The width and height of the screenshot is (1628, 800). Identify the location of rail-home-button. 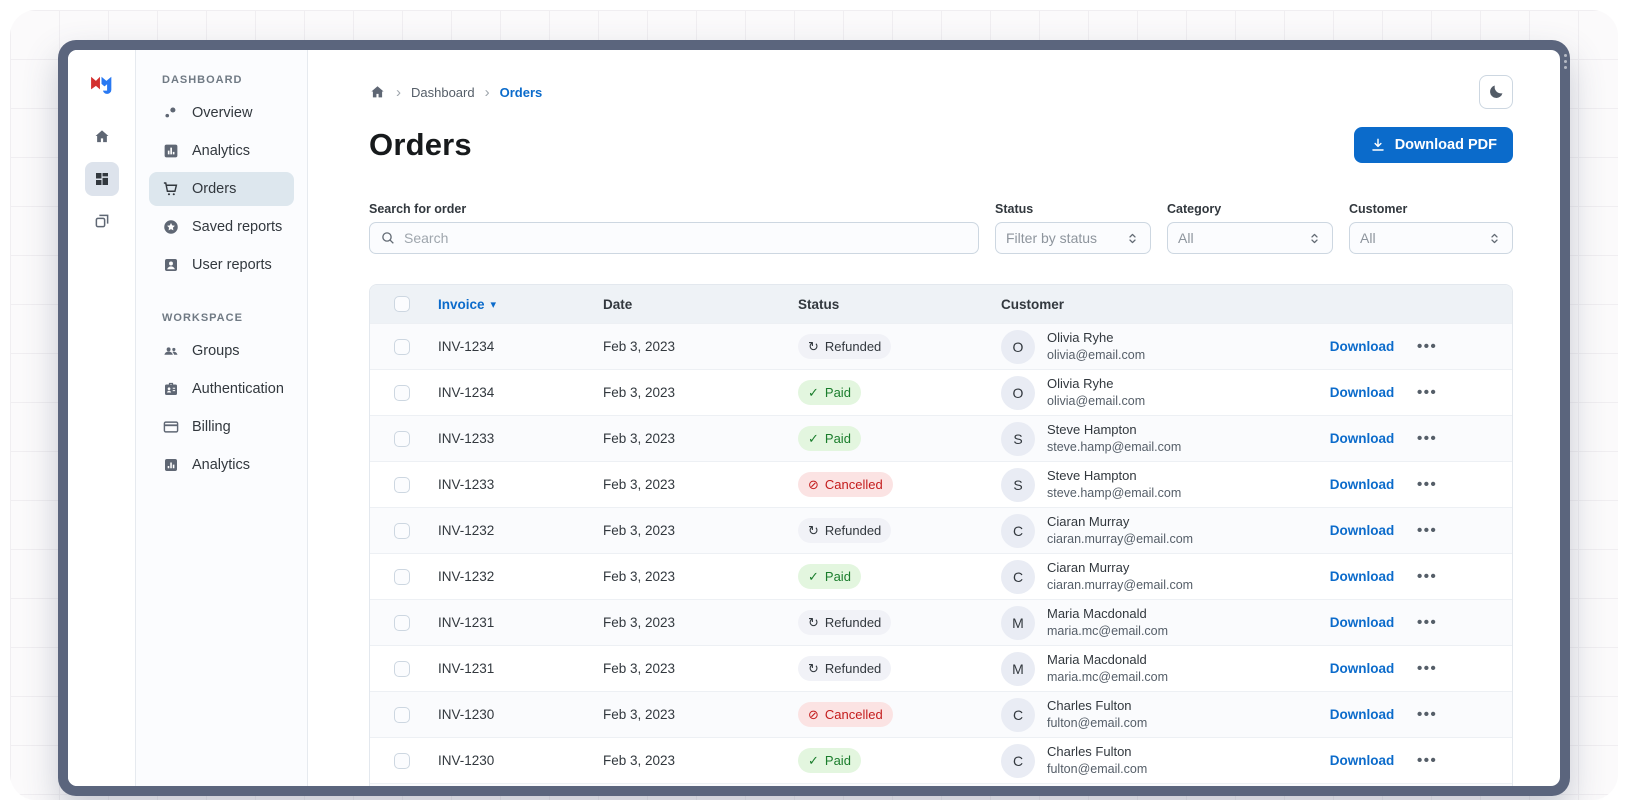
(102, 137).